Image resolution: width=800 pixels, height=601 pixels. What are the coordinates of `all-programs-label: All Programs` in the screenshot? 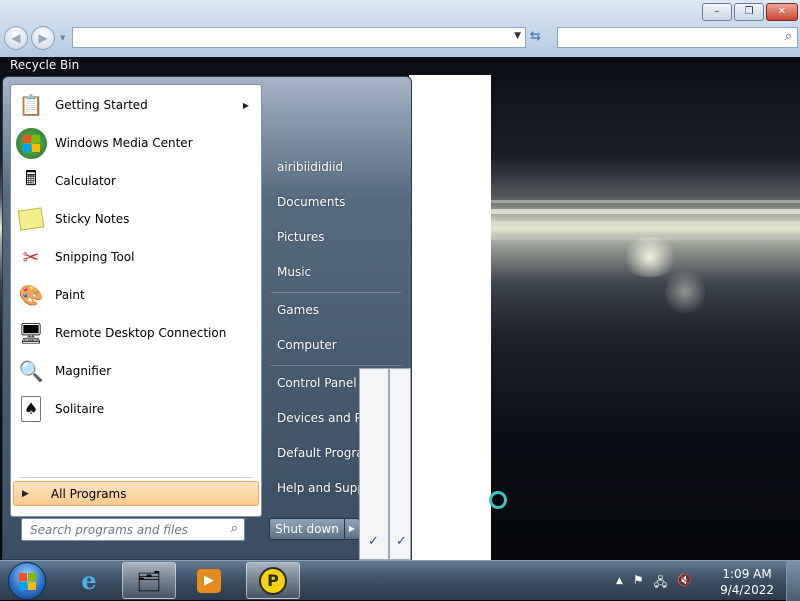 It's located at (88, 493).